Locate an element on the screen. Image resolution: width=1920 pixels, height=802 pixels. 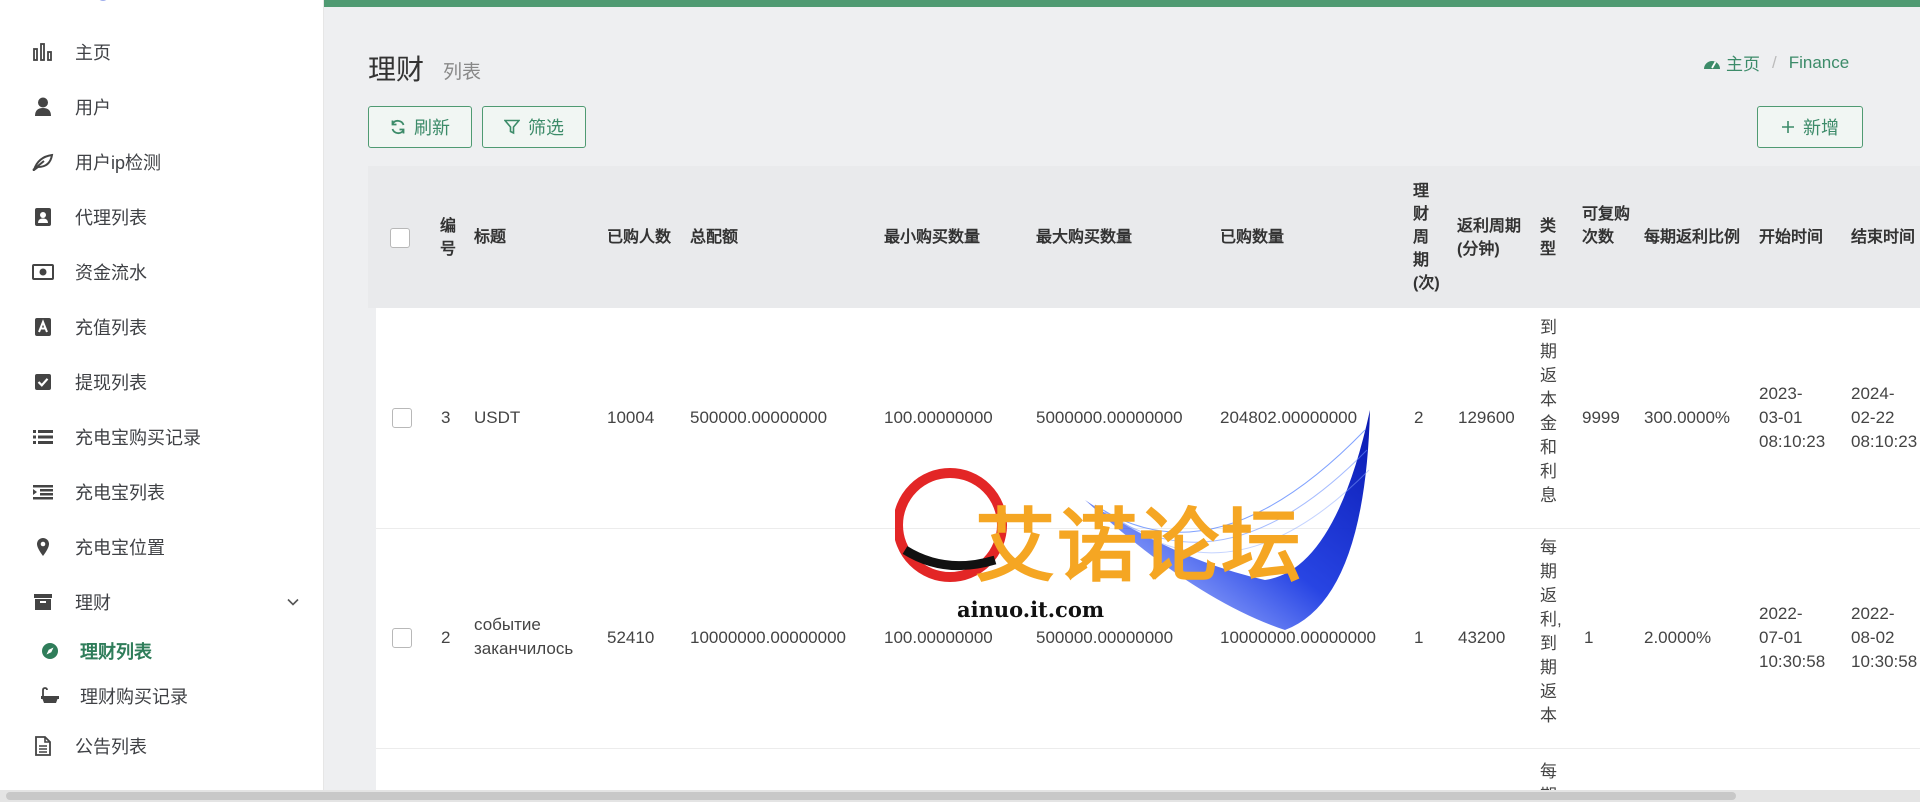
cell-periods: 2 is located at coordinates (1419, 417).